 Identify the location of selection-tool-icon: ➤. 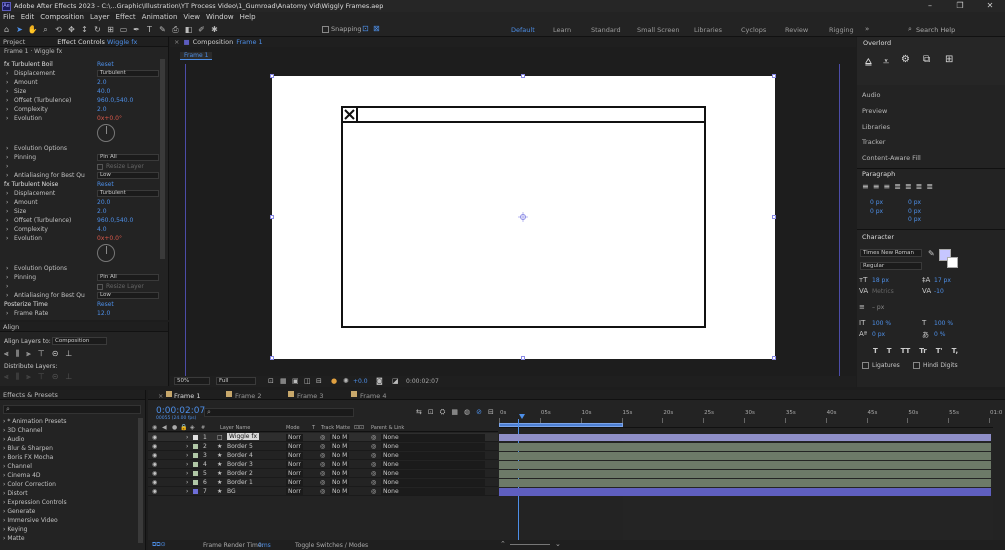
(19, 29).